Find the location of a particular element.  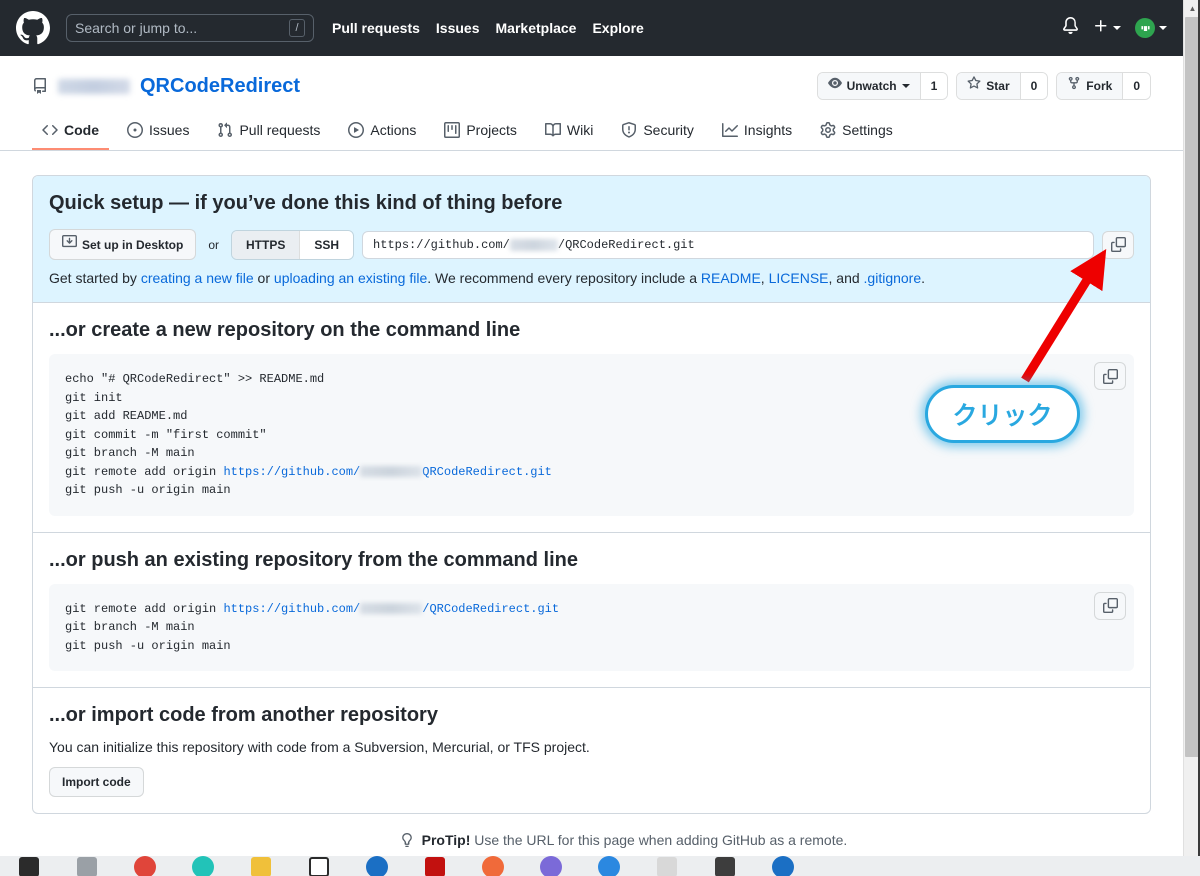

protocol-ssh-button: SSH is located at coordinates (326, 244).